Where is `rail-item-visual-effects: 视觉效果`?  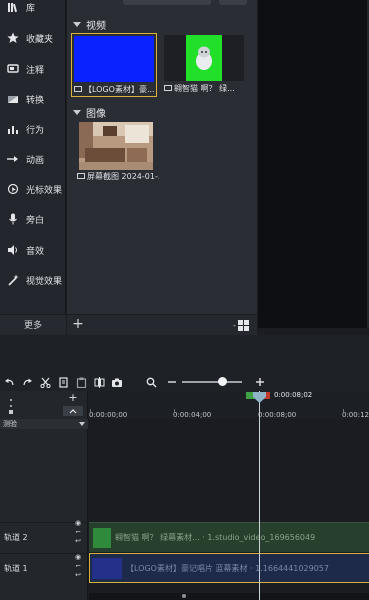
rail-item-visual-effects: 视觉效果 is located at coordinates (33, 280).